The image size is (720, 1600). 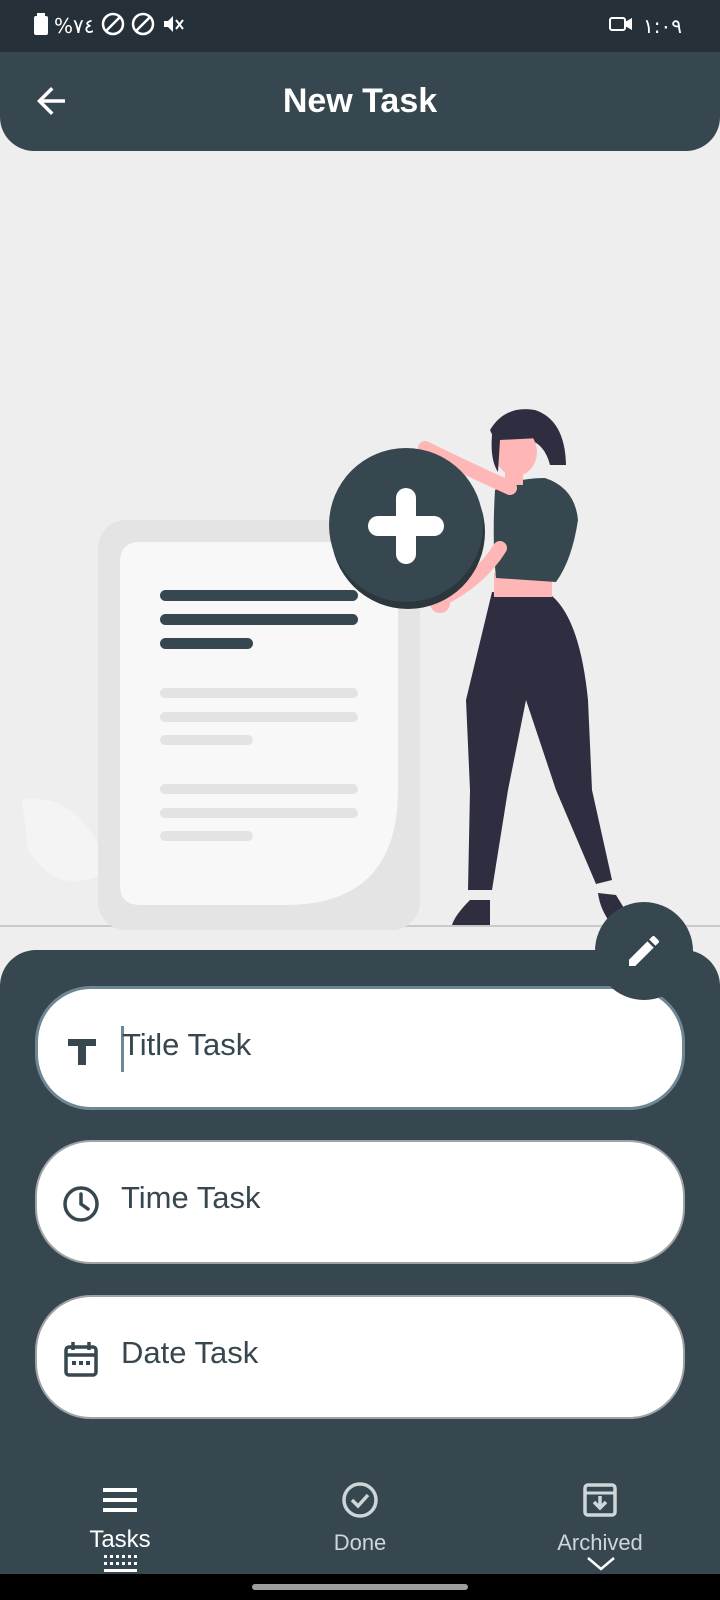 What do you see at coordinates (187, 1044) in the screenshot?
I see `title-task-placeholder: Title Task` at bounding box center [187, 1044].